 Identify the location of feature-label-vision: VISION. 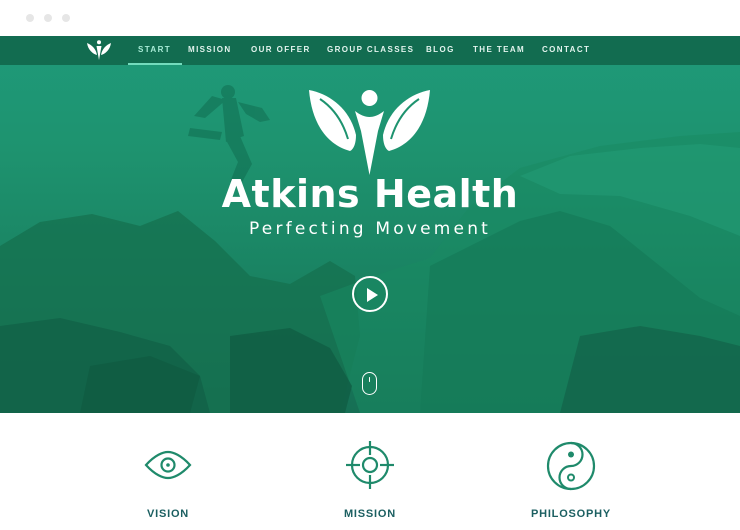
(168, 514).